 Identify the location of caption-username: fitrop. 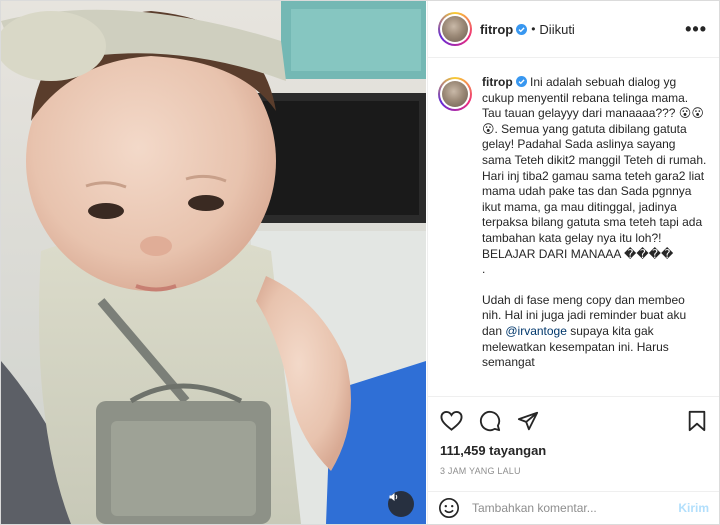
(497, 82).